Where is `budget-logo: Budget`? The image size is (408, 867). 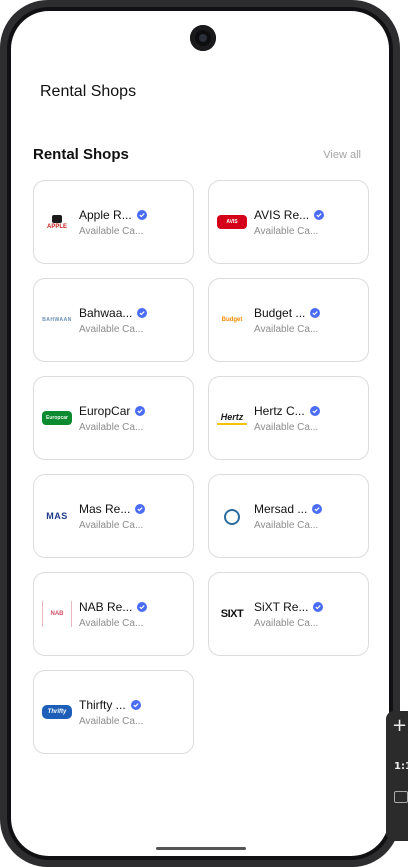
budget-logo: Budget is located at coordinates (232, 320).